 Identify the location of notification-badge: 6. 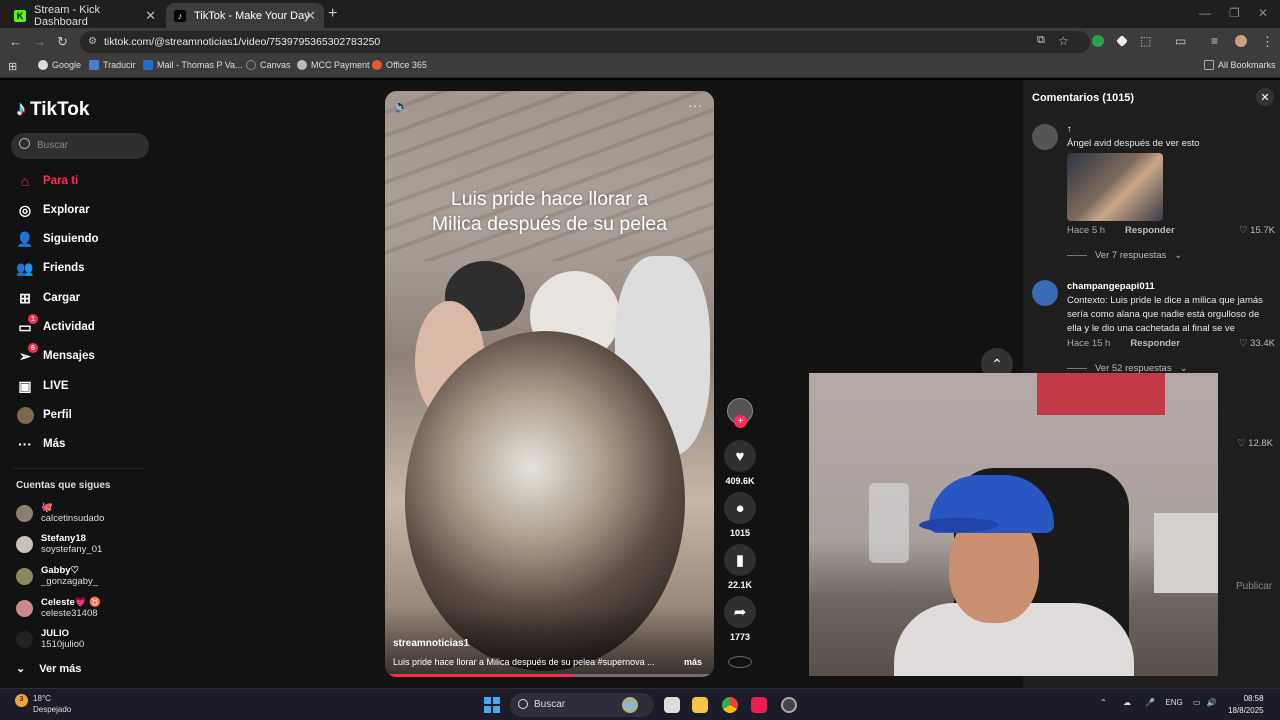
(33, 348).